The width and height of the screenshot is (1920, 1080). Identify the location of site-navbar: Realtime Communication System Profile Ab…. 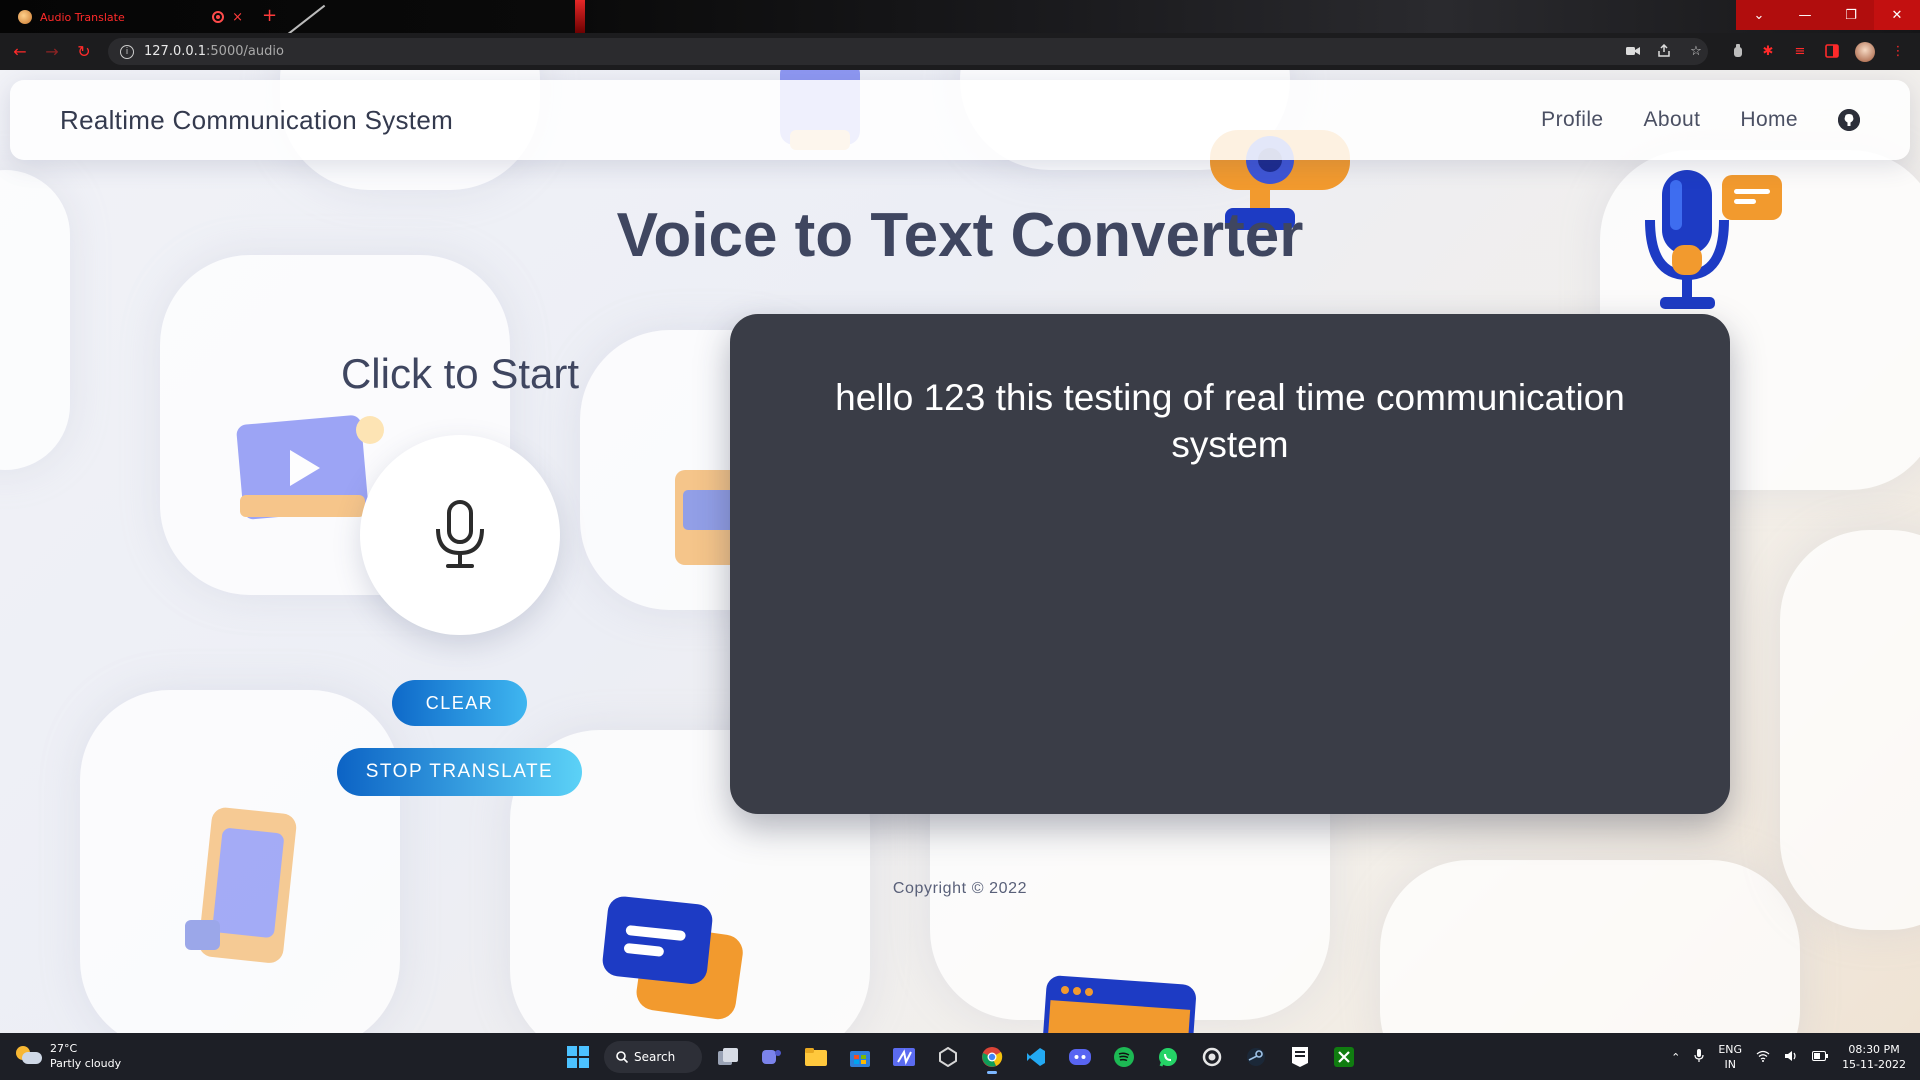
(960, 120).